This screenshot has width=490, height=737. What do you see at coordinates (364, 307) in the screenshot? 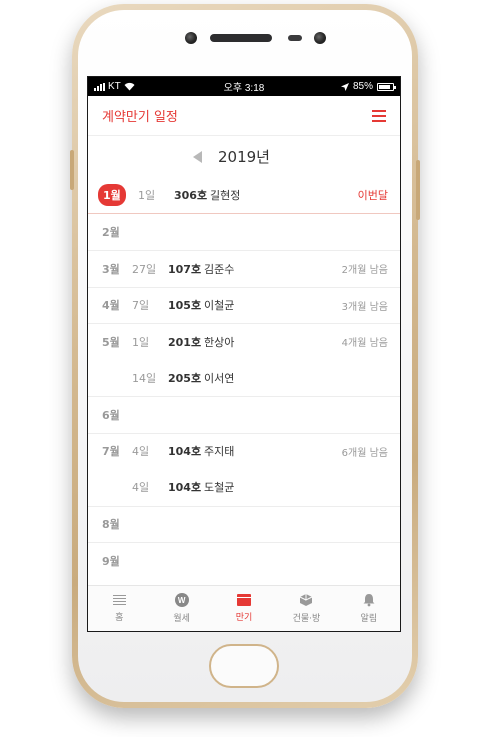
I see `remaining-time: 3개월 남음` at bounding box center [364, 307].